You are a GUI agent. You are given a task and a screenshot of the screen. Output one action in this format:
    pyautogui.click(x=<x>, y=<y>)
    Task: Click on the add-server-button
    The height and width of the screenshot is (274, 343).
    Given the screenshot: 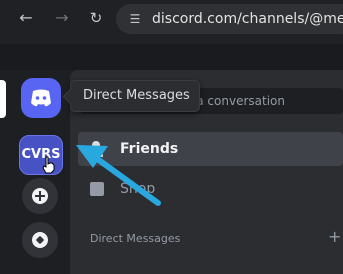 What is the action you would take?
    pyautogui.click(x=40, y=196)
    